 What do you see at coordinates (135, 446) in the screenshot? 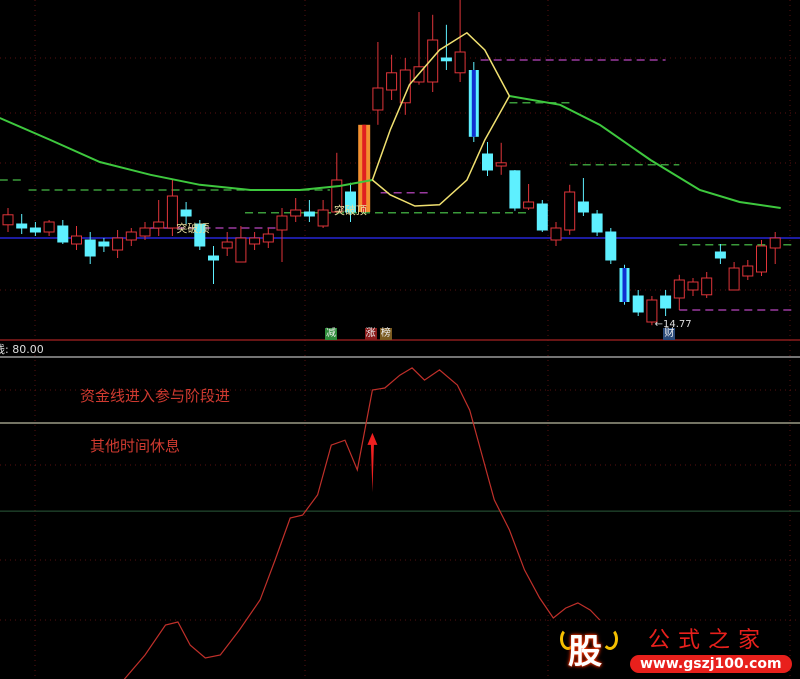
I see `annotation-rest: 其他时间休息` at bounding box center [135, 446].